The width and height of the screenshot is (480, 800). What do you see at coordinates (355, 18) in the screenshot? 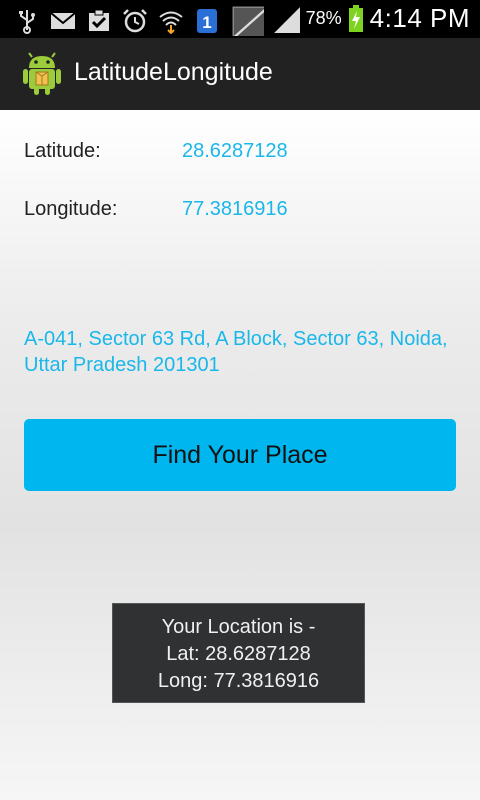
I see `battery-charging-icon` at bounding box center [355, 18].